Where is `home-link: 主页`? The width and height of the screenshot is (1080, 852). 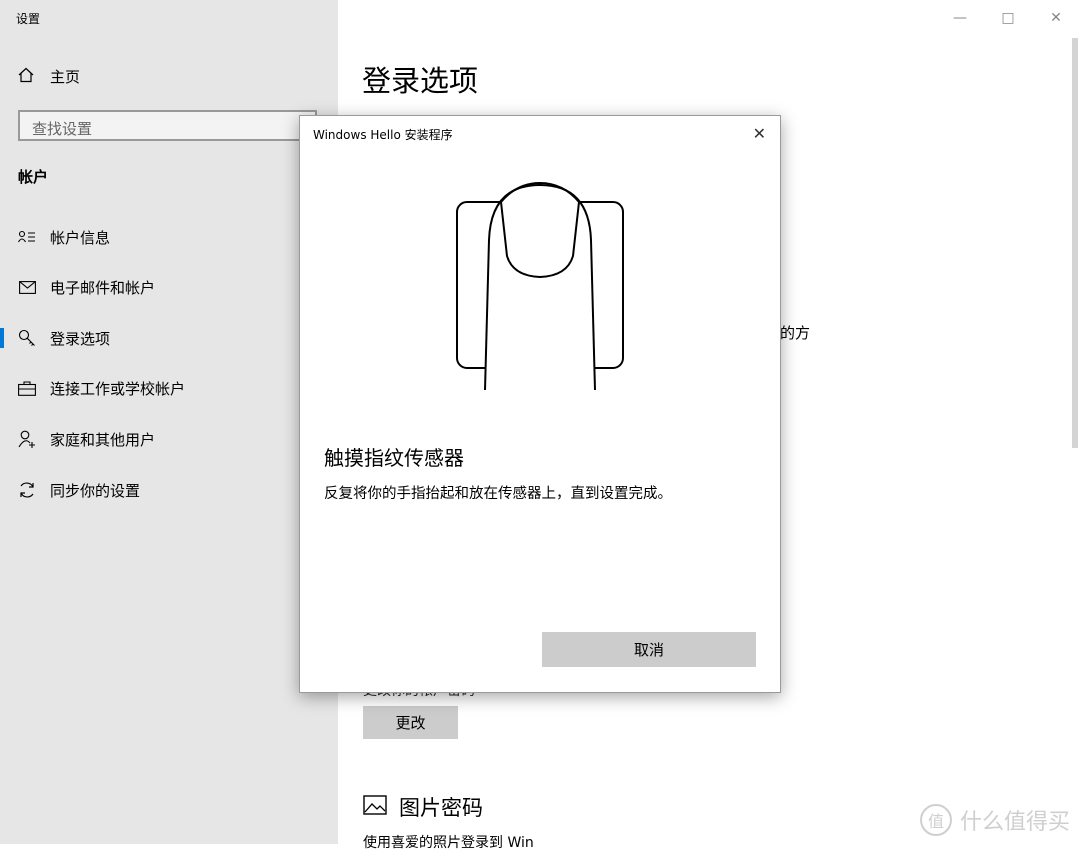 home-link: 主页 is located at coordinates (49, 76).